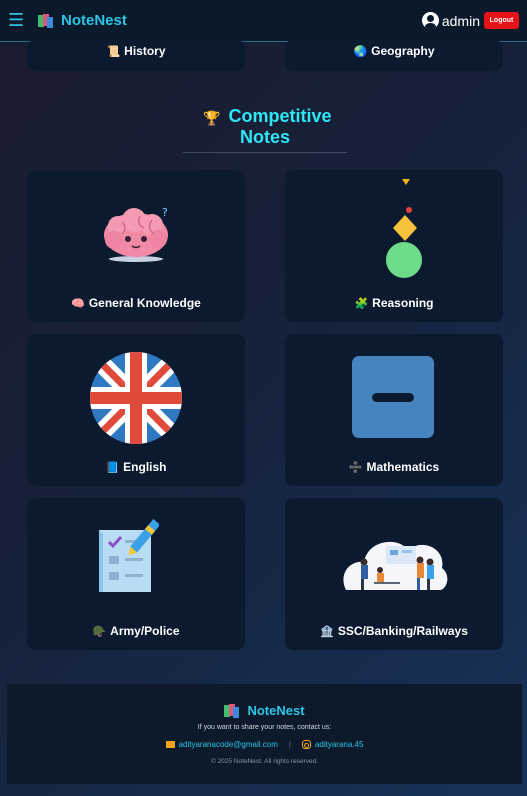  I want to click on copyright: © 2025 NoteNest. All rights reserved., so click(264, 761).